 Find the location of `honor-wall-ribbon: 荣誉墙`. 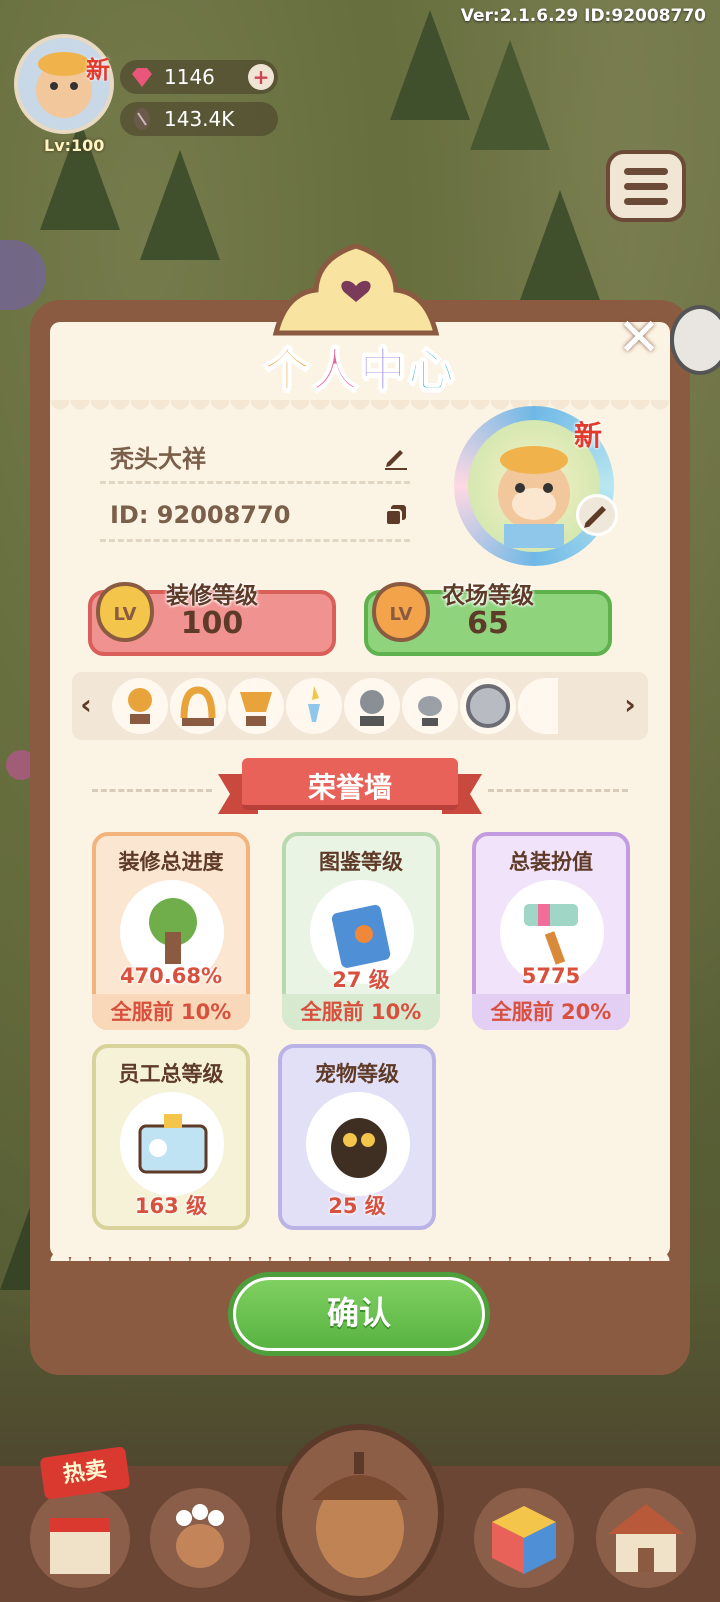

honor-wall-ribbon: 荣誉墙 is located at coordinates (350, 788).